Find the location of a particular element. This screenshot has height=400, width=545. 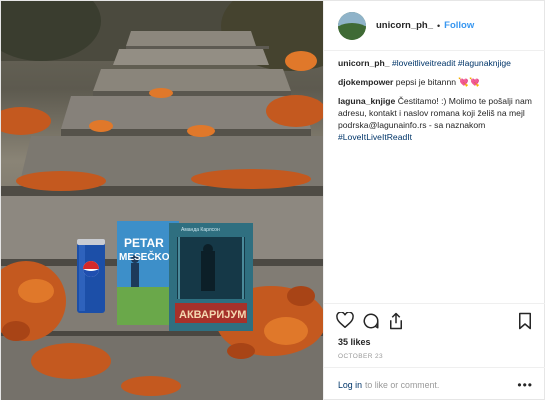

comment-text: pepsi je bitannn 💘💘 is located at coordinates (437, 82).